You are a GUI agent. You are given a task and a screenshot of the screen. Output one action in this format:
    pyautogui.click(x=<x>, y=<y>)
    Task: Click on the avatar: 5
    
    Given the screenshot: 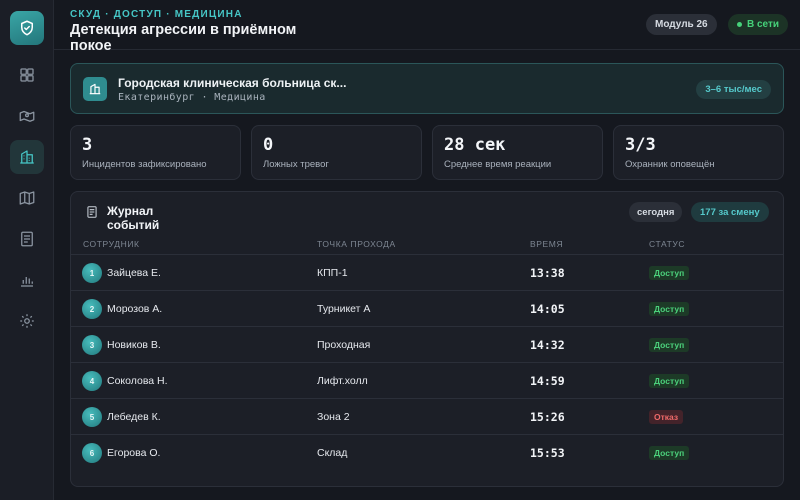 What is the action you would take?
    pyautogui.click(x=92, y=417)
    